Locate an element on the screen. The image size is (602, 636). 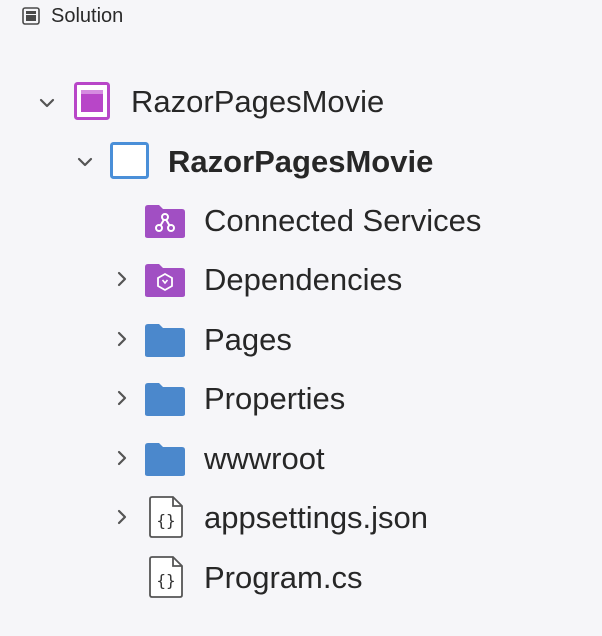
tree-item-label: Connected Services is located at coordinates (343, 220).